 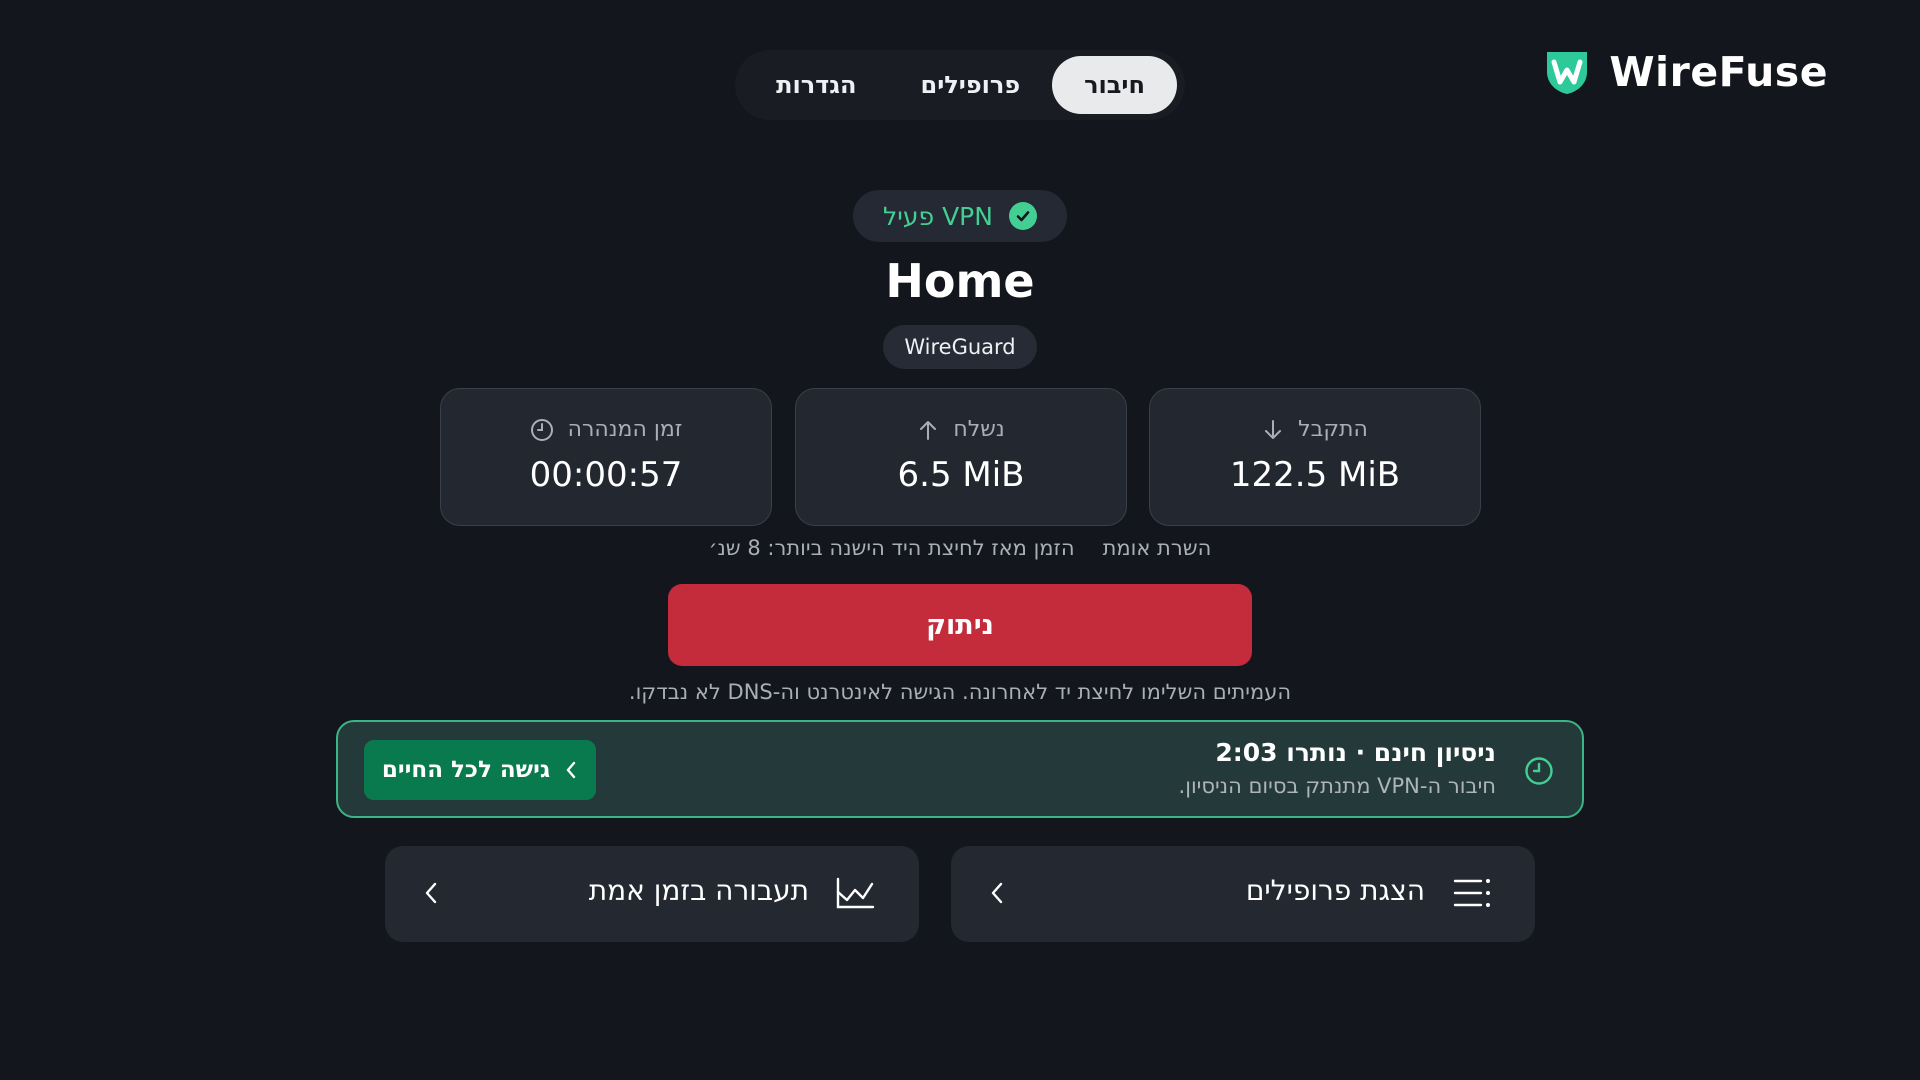 I want to click on received-card: התקבל 122.5 MiB, so click(x=1315, y=457).